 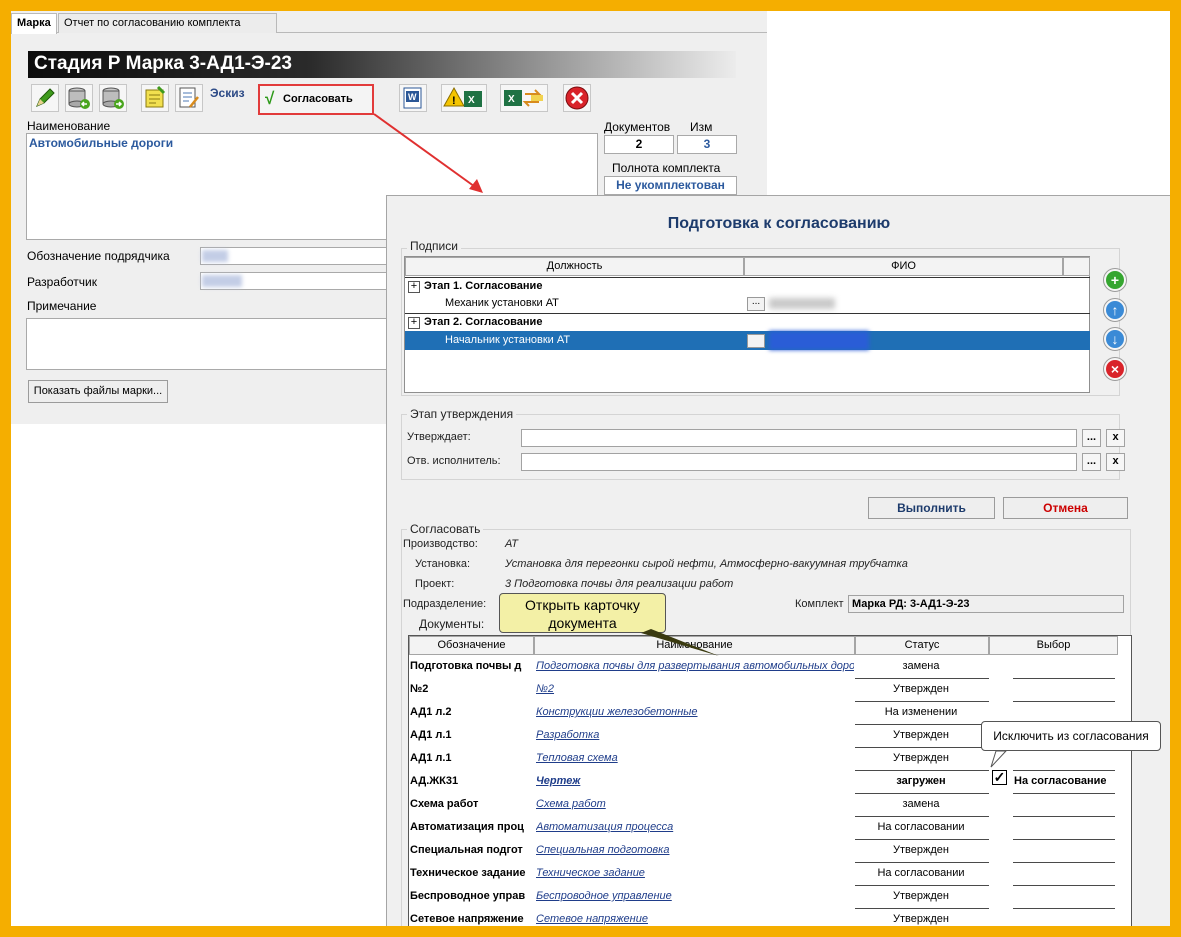 I want to click on arrow-line-red, so click(x=426, y=151).